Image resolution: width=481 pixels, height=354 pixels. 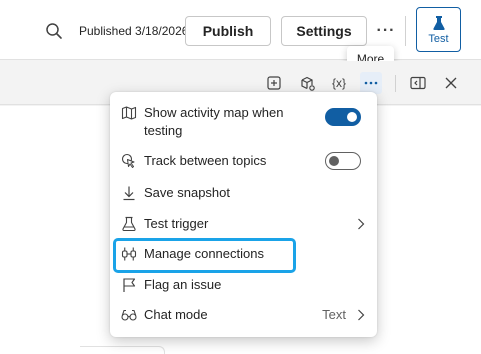 I want to click on settings-button: Settings, so click(x=324, y=31).